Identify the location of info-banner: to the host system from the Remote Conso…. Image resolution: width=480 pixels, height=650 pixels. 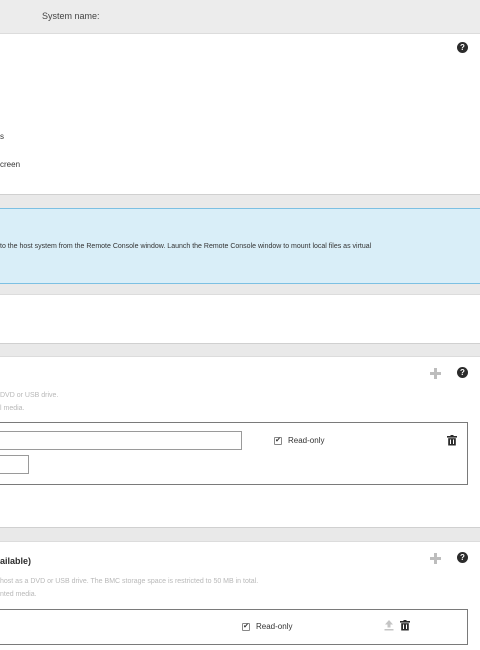
(240, 246).